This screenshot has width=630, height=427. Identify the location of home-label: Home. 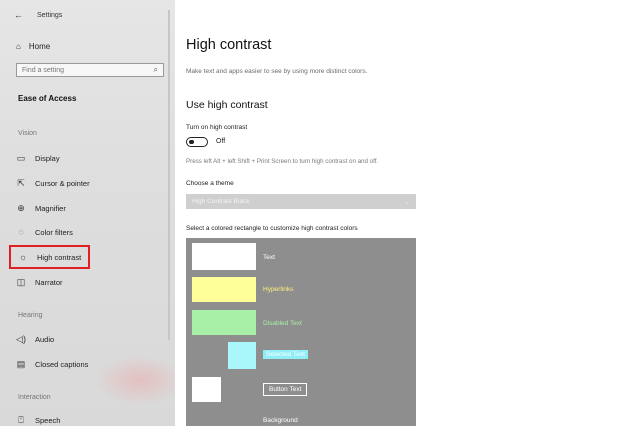
(39, 46).